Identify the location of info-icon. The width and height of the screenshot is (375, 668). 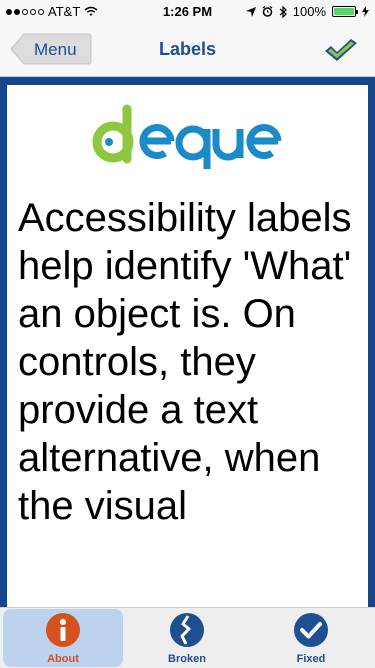
(63, 630).